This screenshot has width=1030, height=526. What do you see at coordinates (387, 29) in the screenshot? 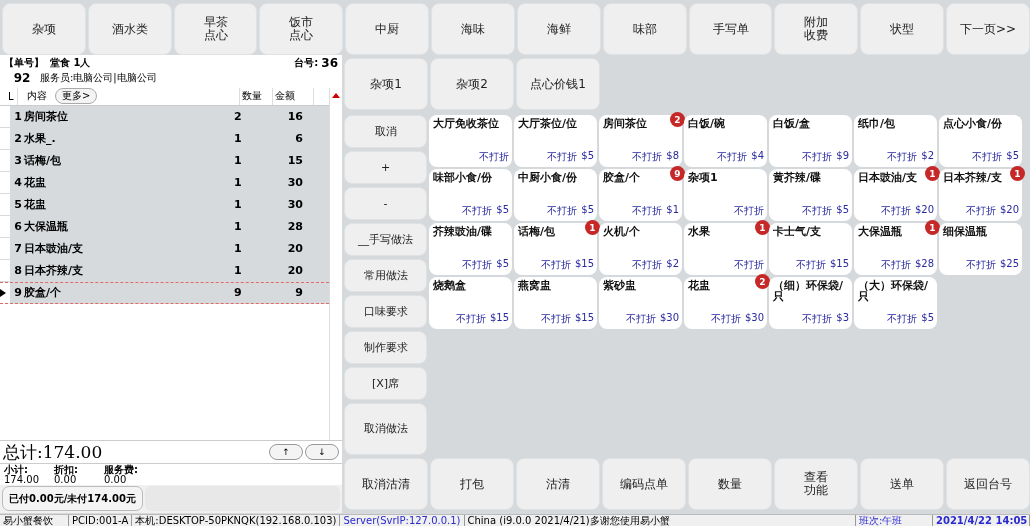
I see `category-button: 中厨` at bounding box center [387, 29].